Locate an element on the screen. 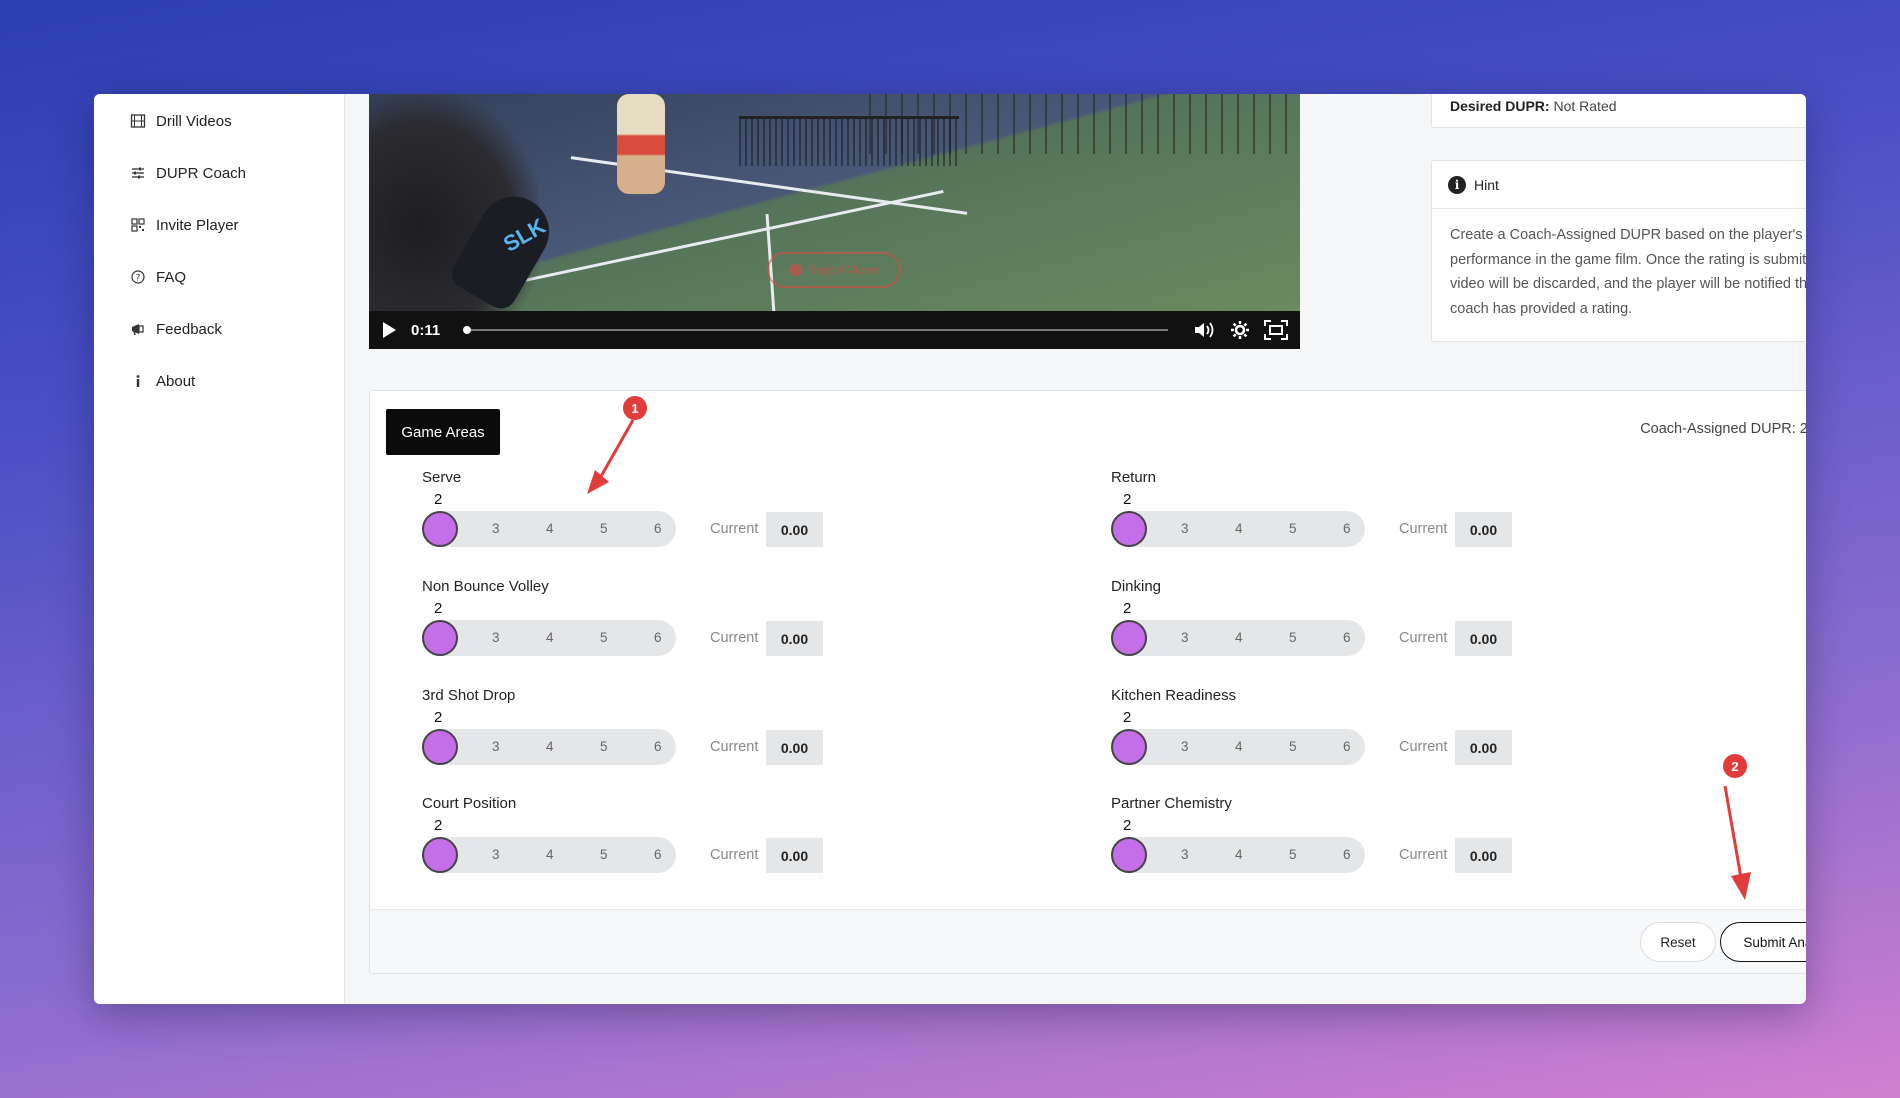 This screenshot has width=1900, height=1098. sidebar-item-feedback: Feedback is located at coordinates (176, 329).